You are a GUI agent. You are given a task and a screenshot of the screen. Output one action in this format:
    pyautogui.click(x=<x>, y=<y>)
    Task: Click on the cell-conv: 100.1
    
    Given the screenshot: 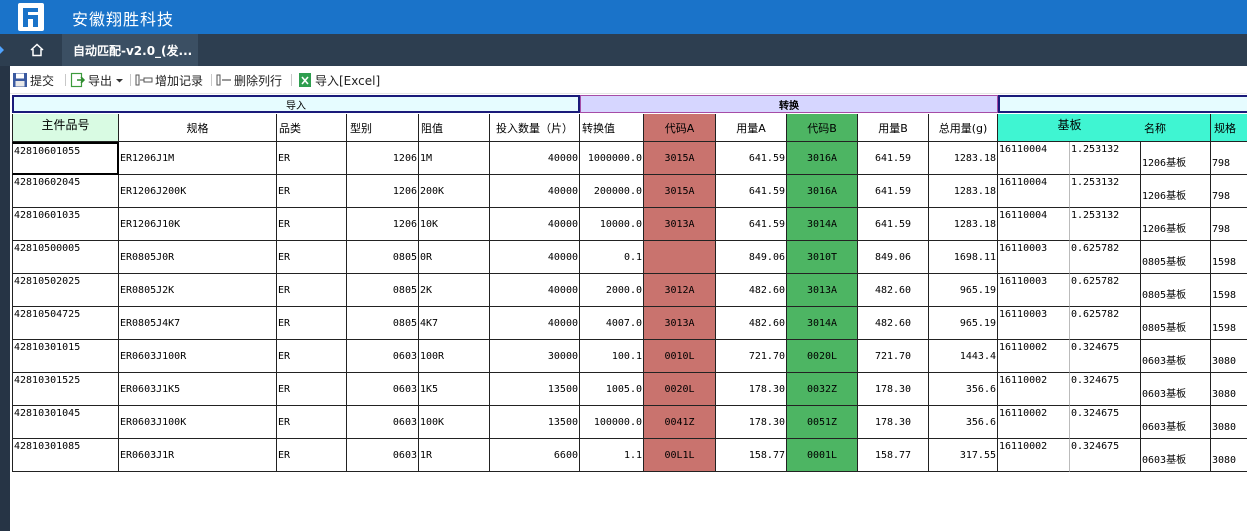 What is the action you would take?
    pyautogui.click(x=612, y=356)
    